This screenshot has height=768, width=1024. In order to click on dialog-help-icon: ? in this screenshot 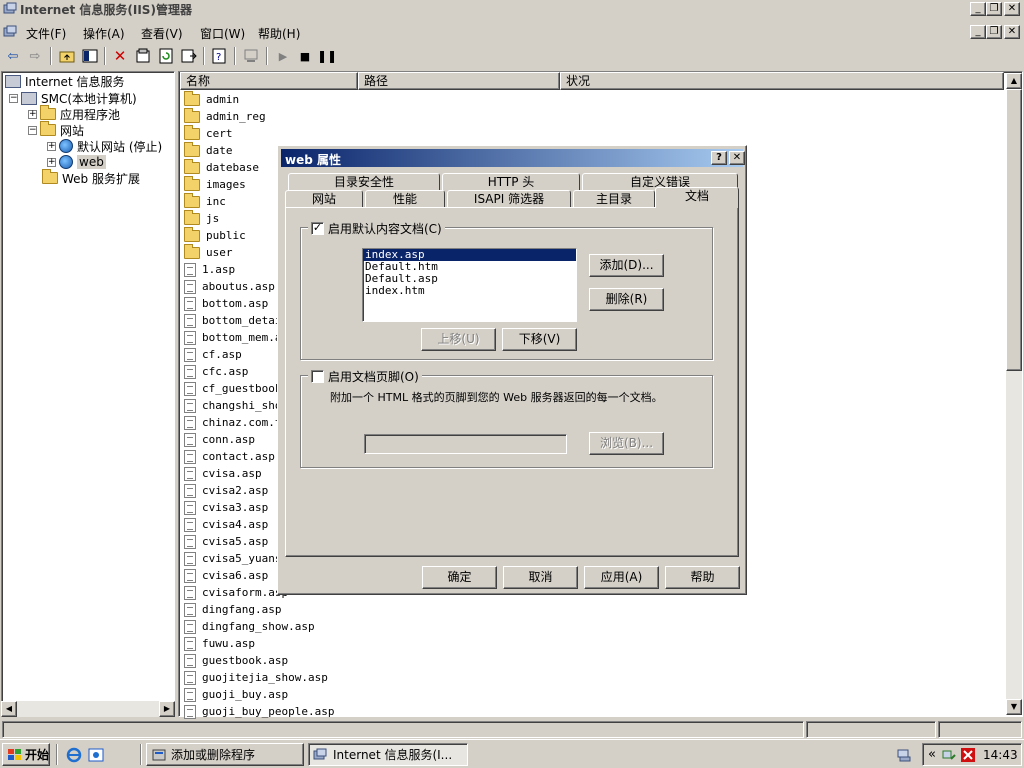, I will do `click(719, 158)`.